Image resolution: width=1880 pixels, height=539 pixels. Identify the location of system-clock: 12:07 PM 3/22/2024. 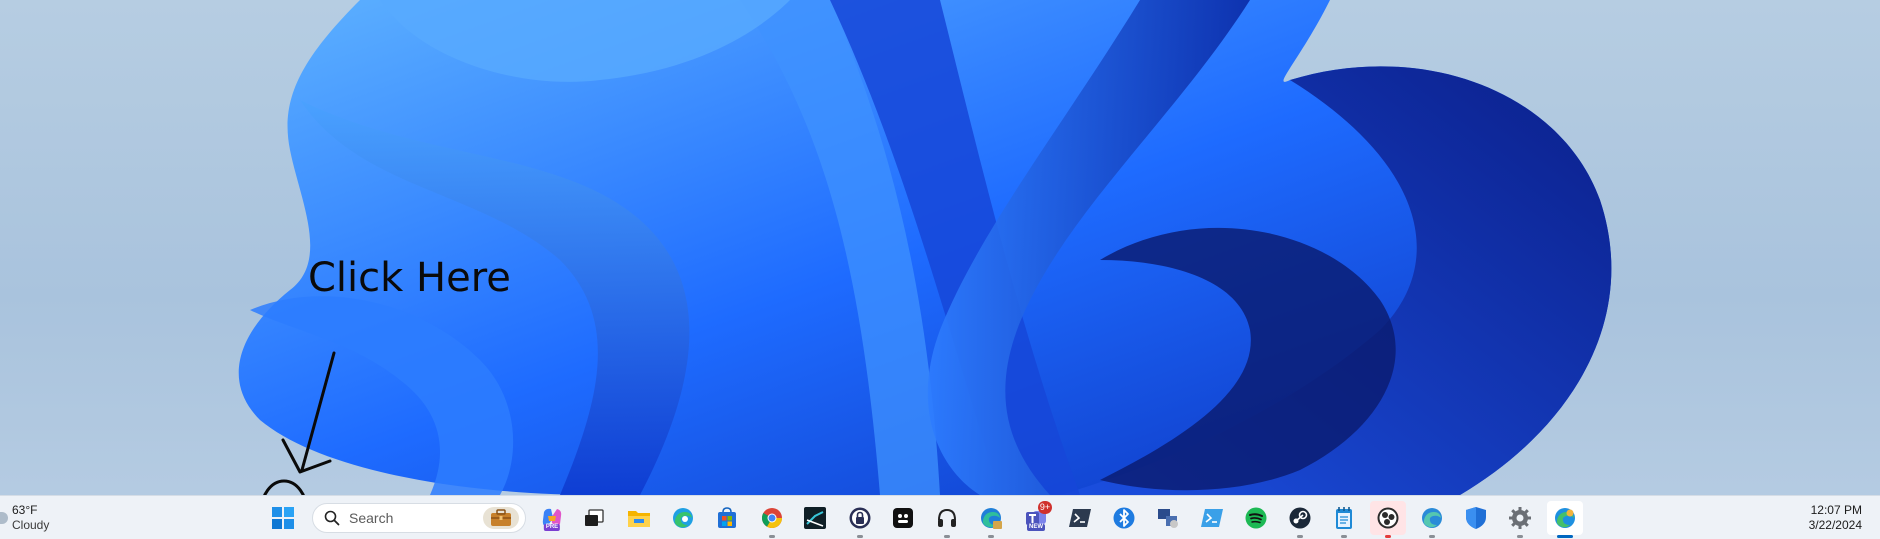
(1835, 518).